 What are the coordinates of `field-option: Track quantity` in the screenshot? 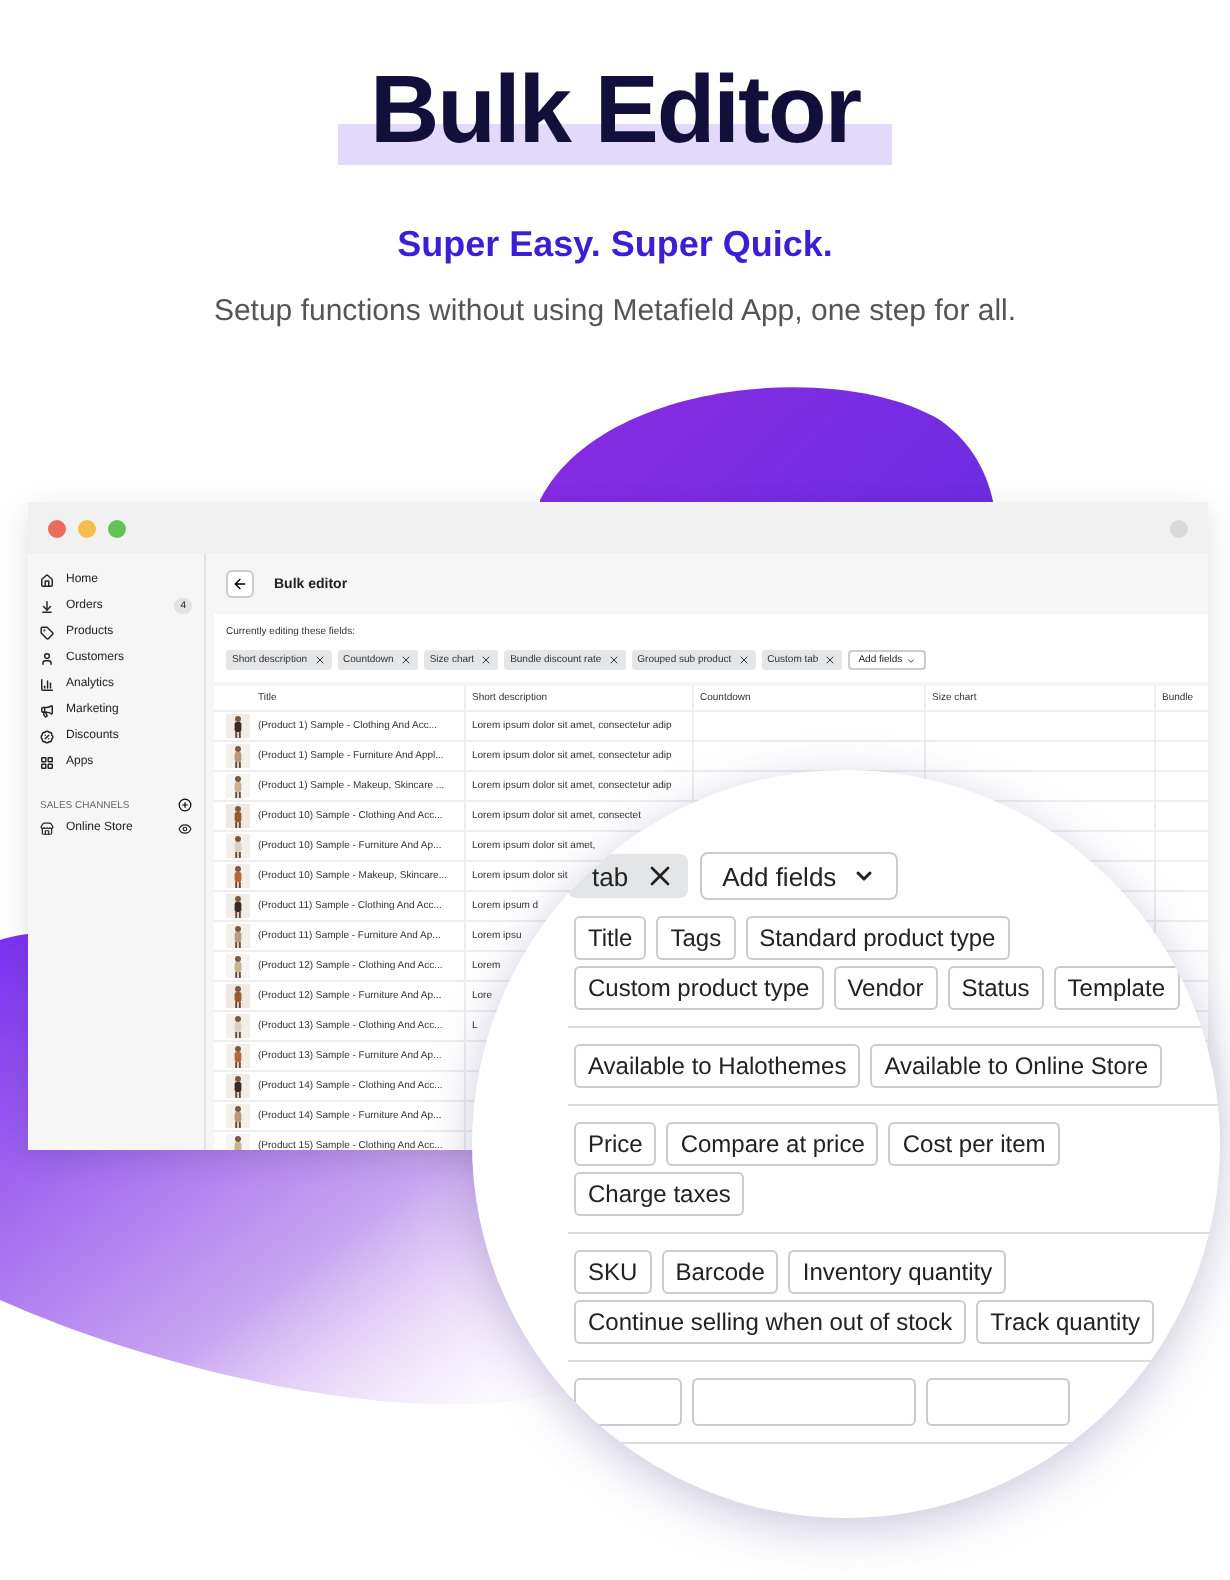 It's located at (1065, 1322).